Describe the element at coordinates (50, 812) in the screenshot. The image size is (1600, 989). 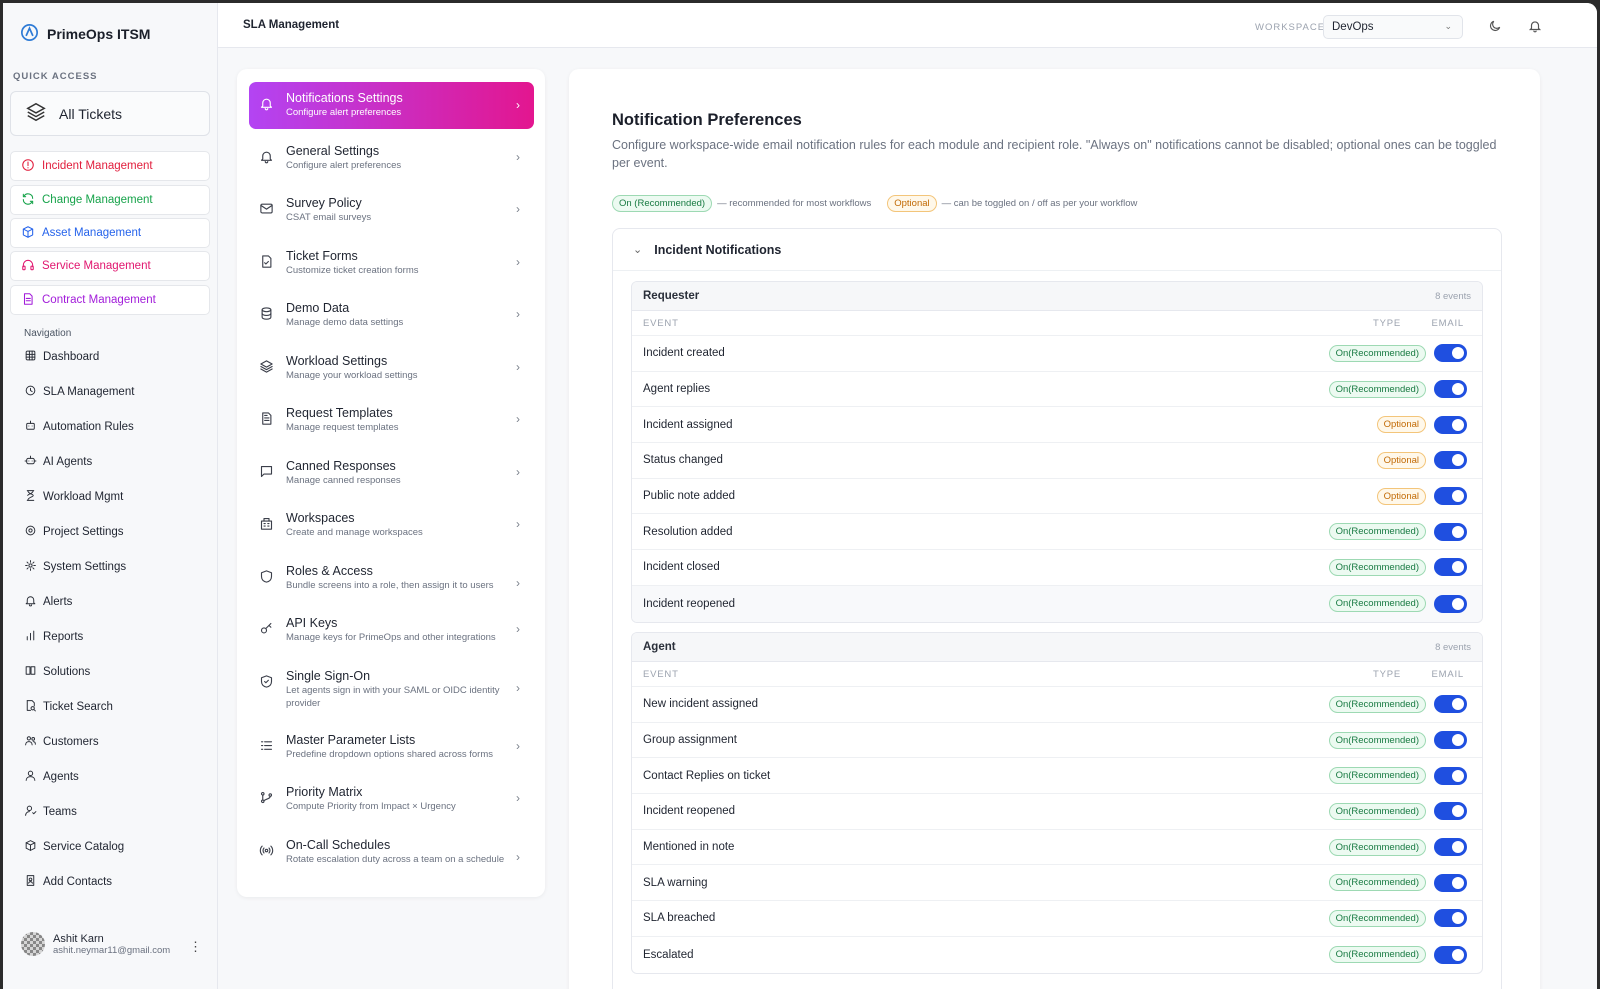
I see `sidebar-item-teams: Teams` at that location.